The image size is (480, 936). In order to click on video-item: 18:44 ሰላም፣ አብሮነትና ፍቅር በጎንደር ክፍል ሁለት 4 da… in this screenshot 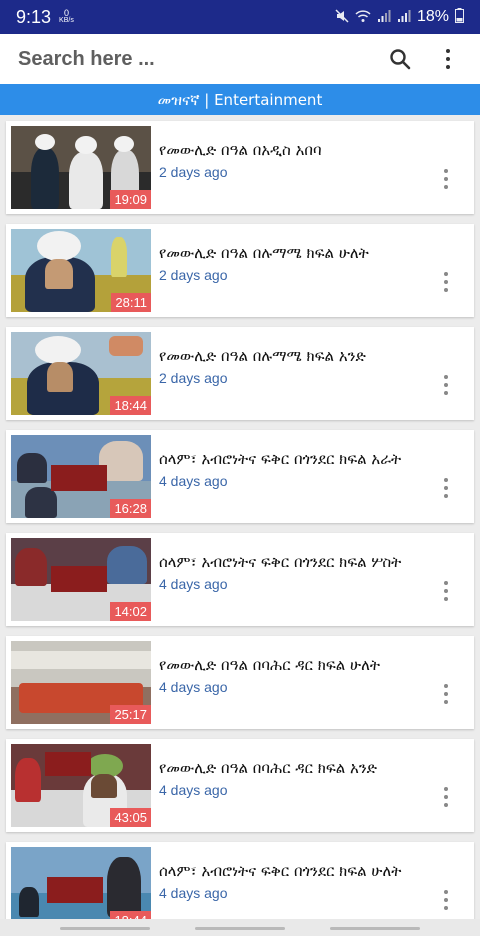, I will do `click(240, 880)`.